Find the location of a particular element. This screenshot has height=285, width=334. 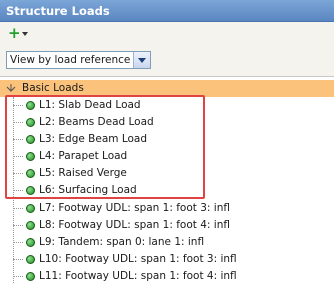

tree-item: L10: Footway UDL: span 1: foot 3: infl is located at coordinates (167, 259).